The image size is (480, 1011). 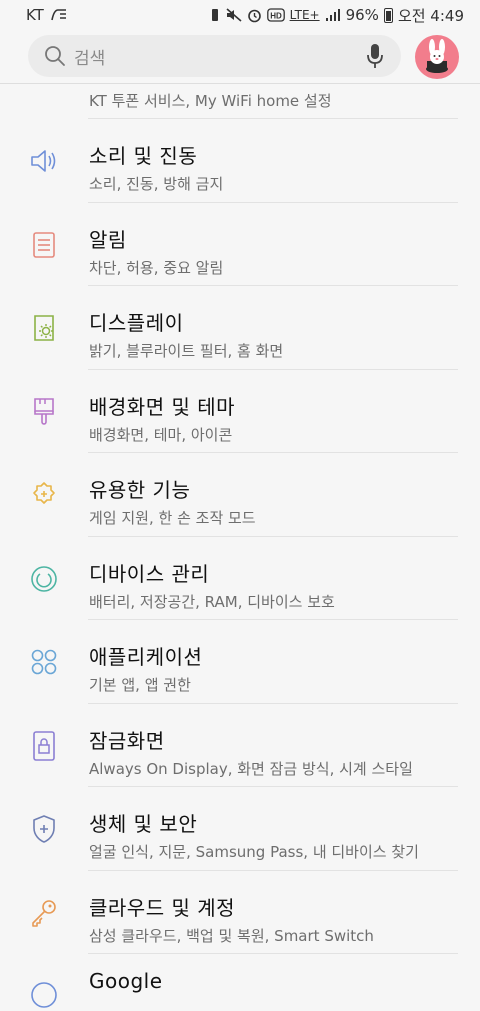 I want to click on microphone-icon, so click(x=375, y=56).